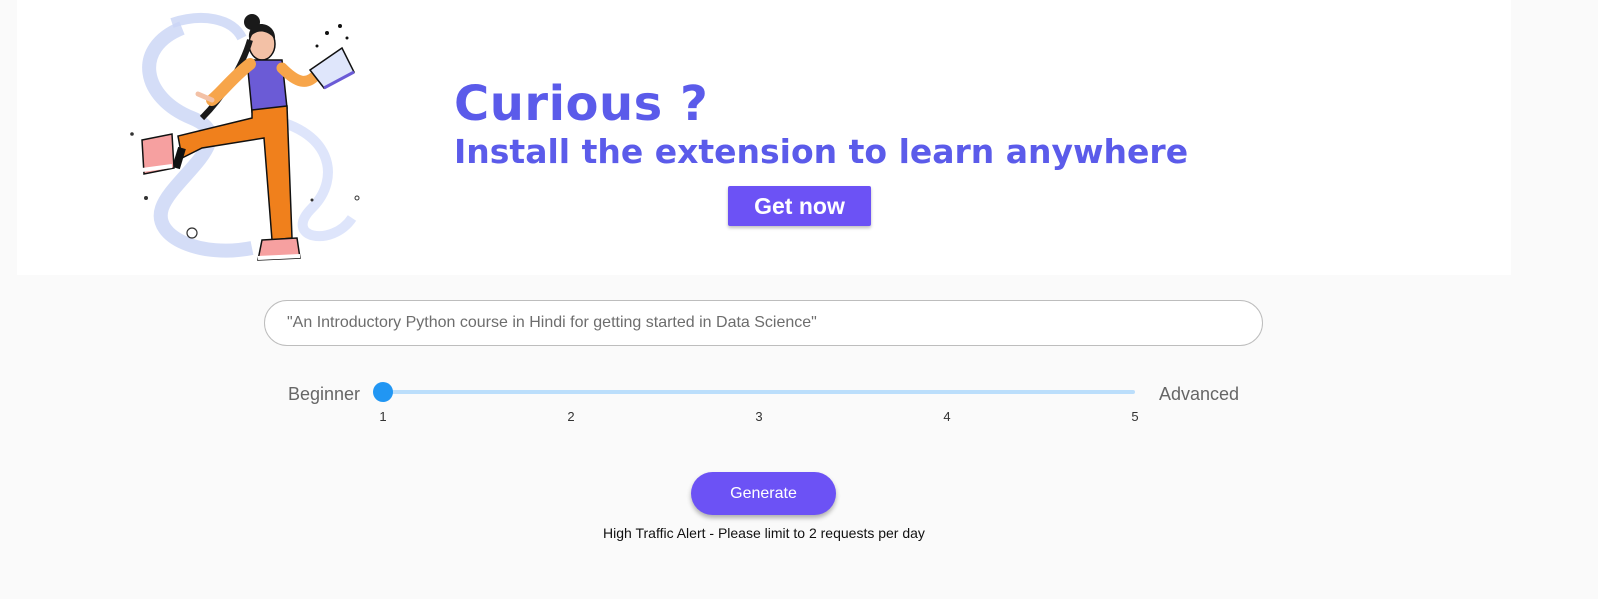 The height and width of the screenshot is (599, 1598). Describe the element at coordinates (324, 394) in the screenshot. I see `slider-min-label: Beginner` at that location.